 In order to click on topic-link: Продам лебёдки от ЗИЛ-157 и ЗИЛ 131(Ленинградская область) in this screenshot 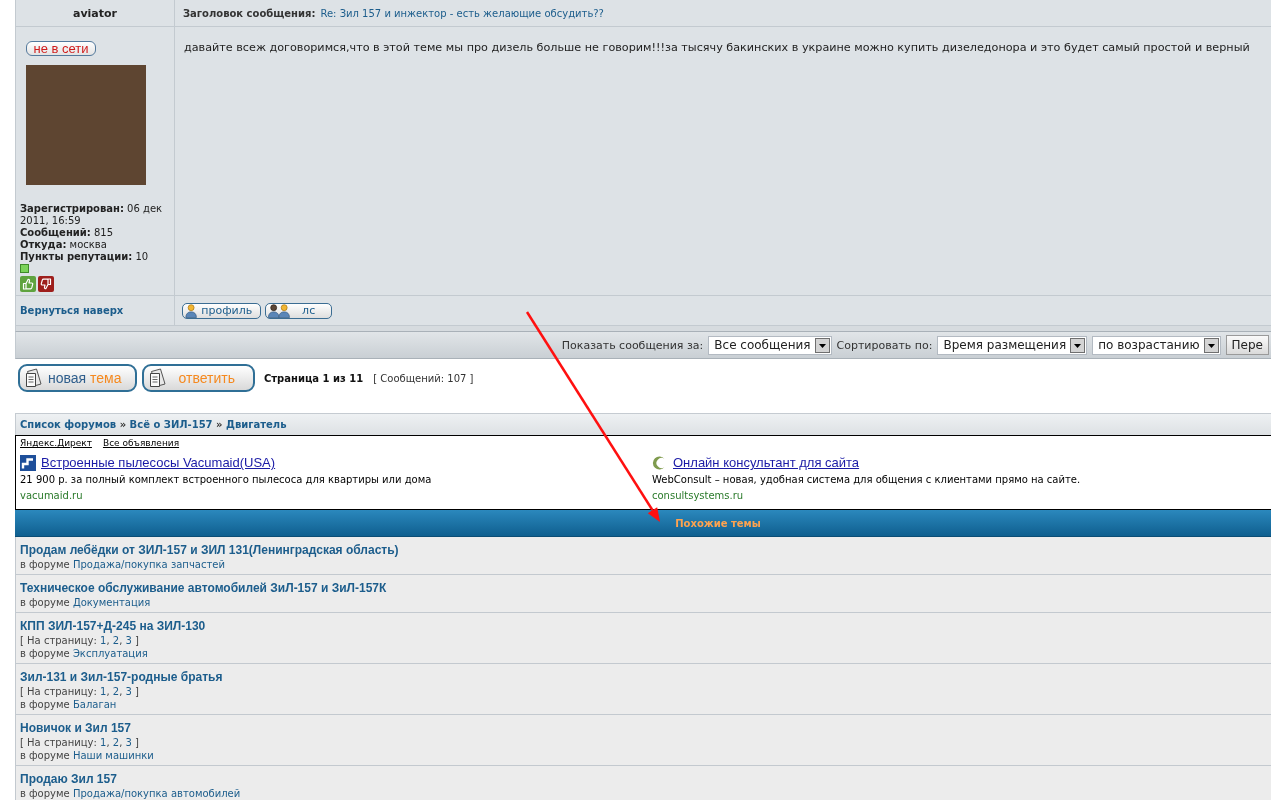, I will do `click(209, 550)`.